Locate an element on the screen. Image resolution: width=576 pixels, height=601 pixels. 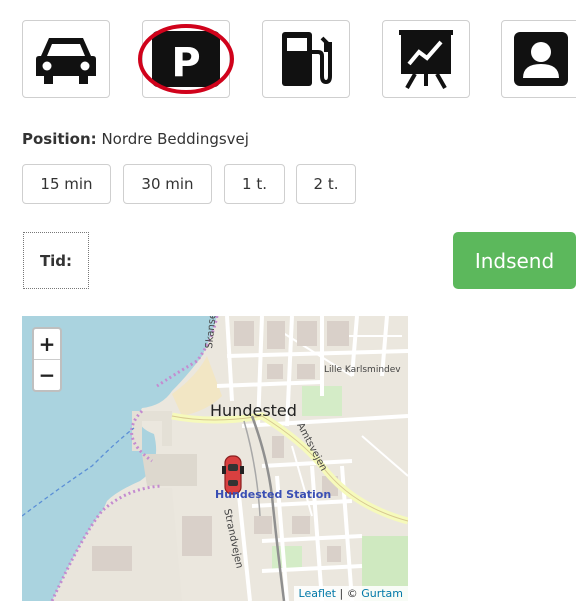
presentation-chart-icon is located at coordinates (426, 59).